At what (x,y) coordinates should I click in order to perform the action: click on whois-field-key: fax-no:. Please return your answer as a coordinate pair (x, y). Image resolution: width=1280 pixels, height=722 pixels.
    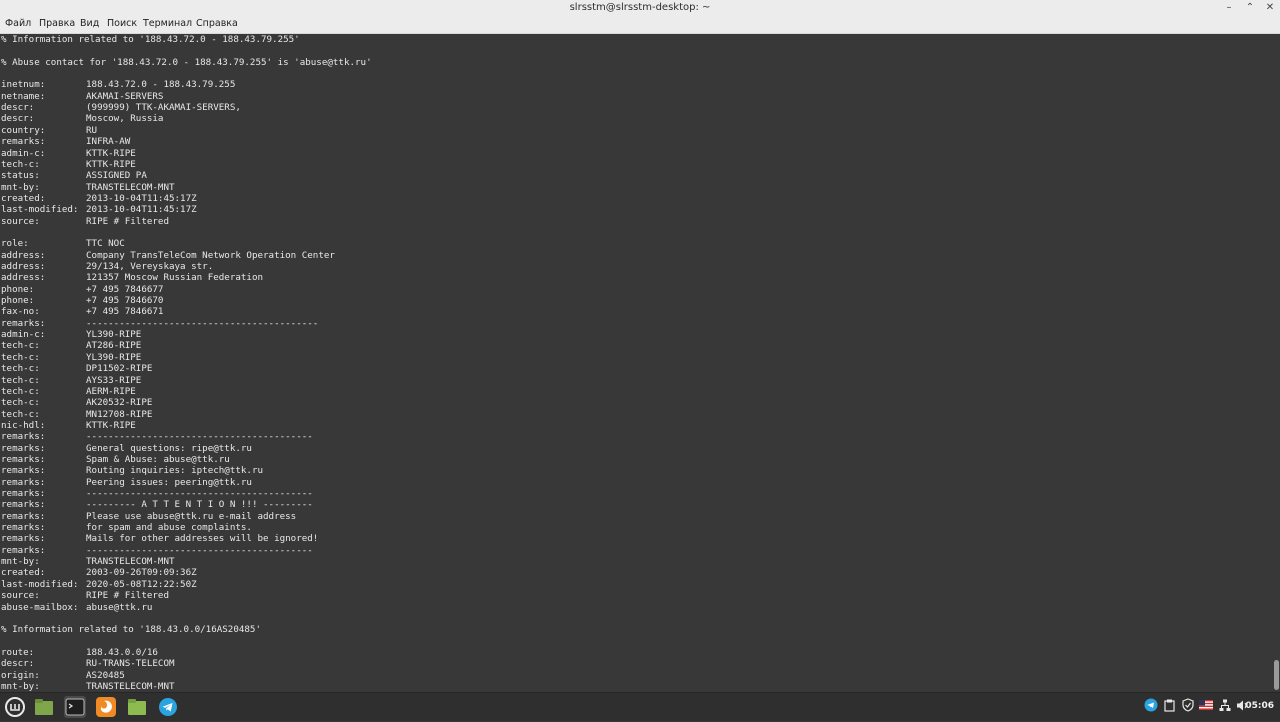
    Looking at the image, I should click on (20, 312).